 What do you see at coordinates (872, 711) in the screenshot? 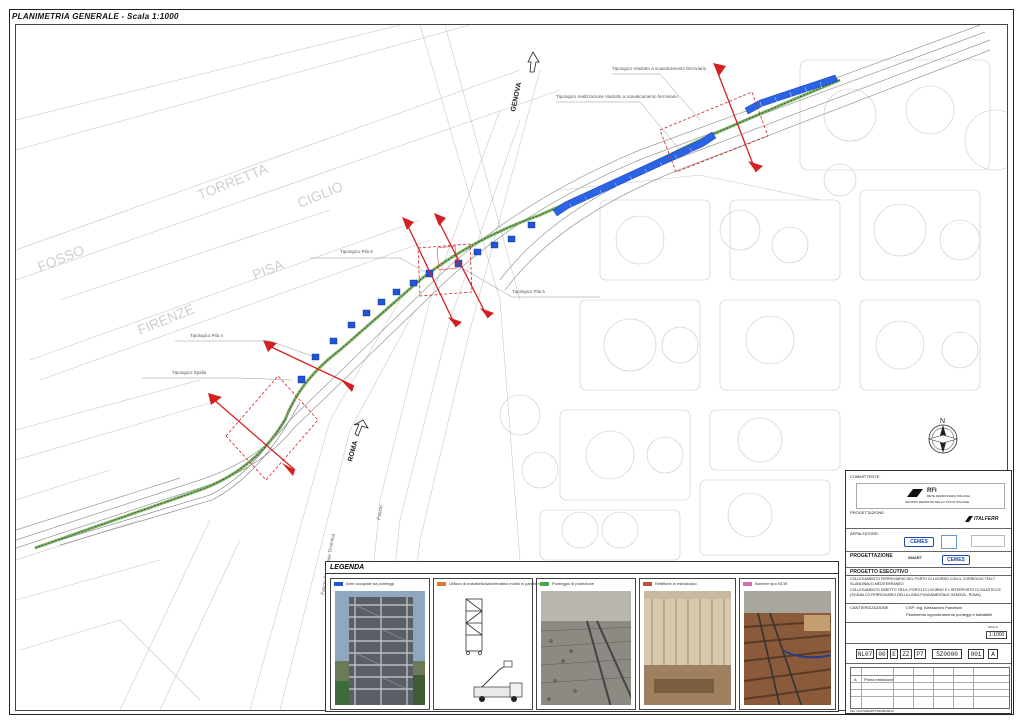
I see `file-name: File: NL0700EZZP7SZ0000001A` at bounding box center [872, 711].